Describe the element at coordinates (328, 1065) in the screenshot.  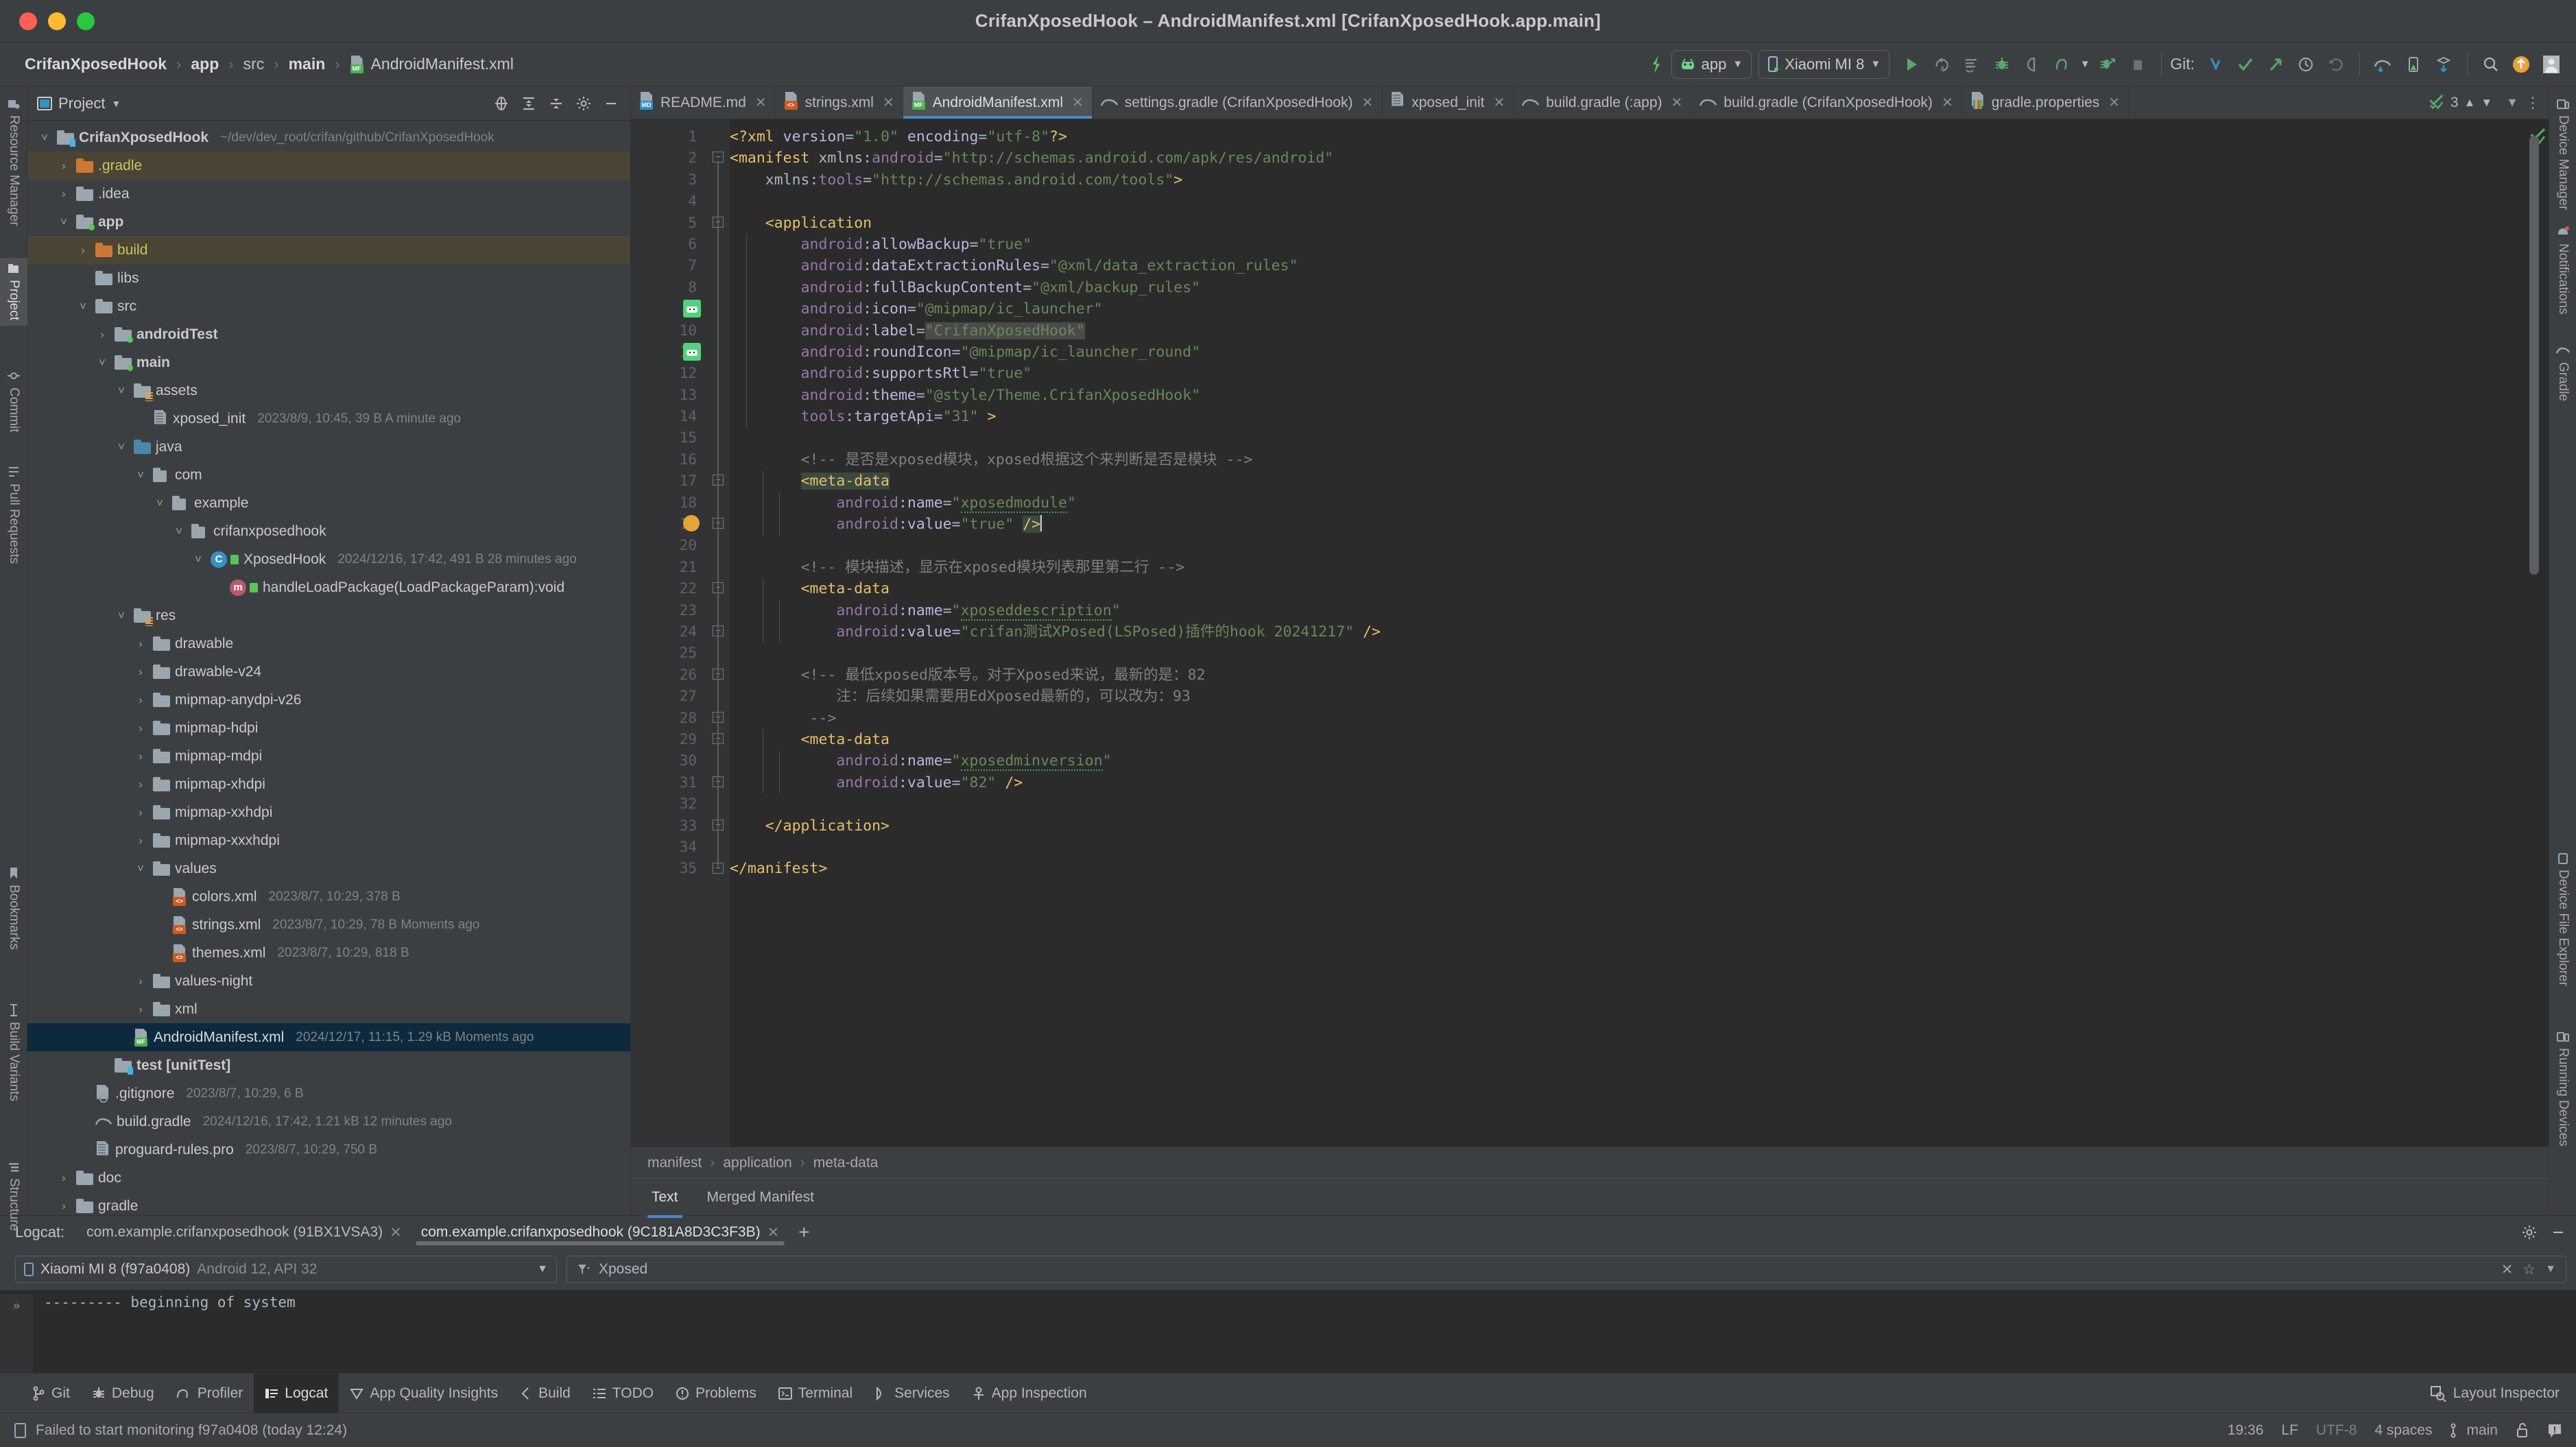
I see `tree-node: test [unitTest]` at that location.